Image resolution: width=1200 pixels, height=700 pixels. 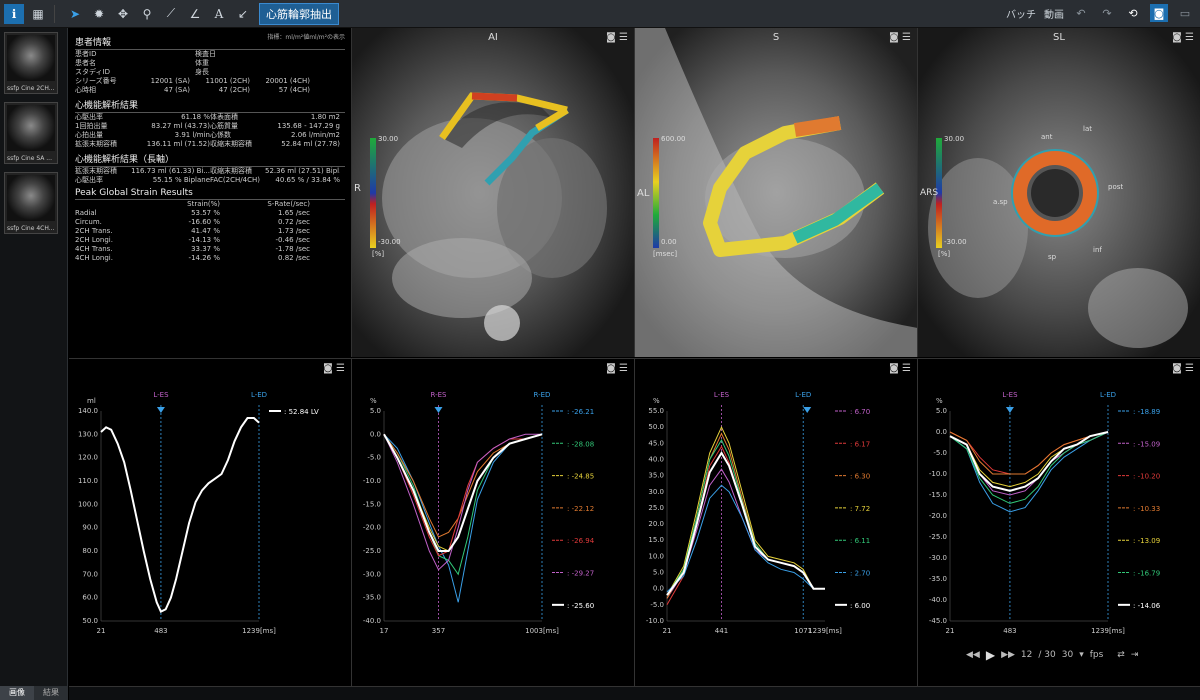 I want to click on viewport-title: S, so click(x=776, y=37).